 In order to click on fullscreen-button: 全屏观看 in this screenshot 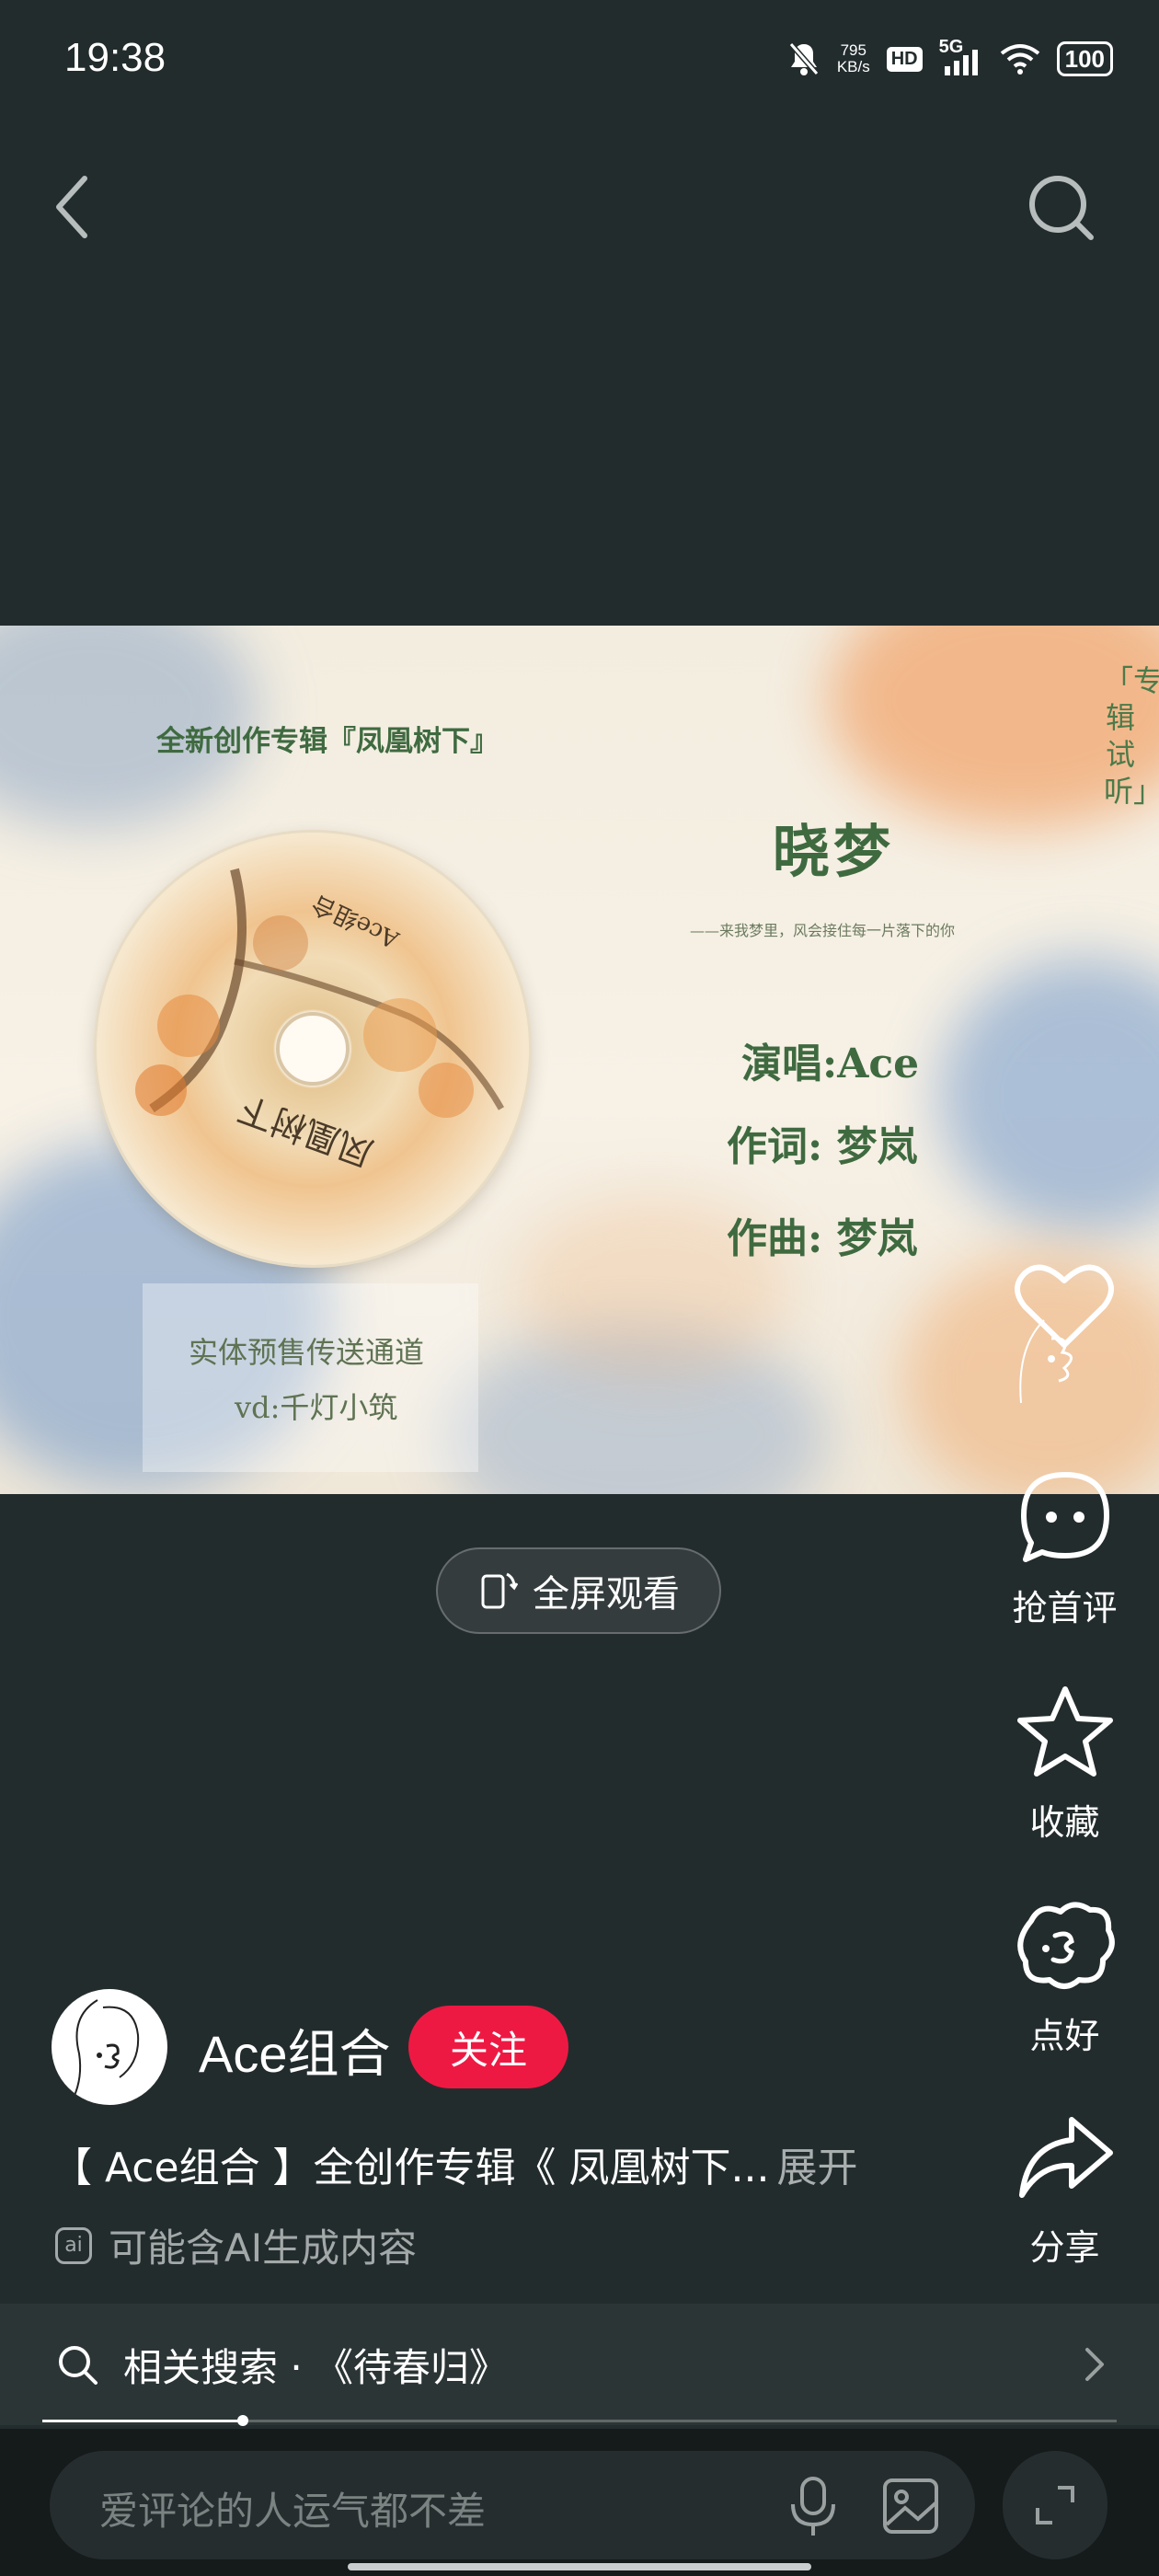, I will do `click(578, 1590)`.